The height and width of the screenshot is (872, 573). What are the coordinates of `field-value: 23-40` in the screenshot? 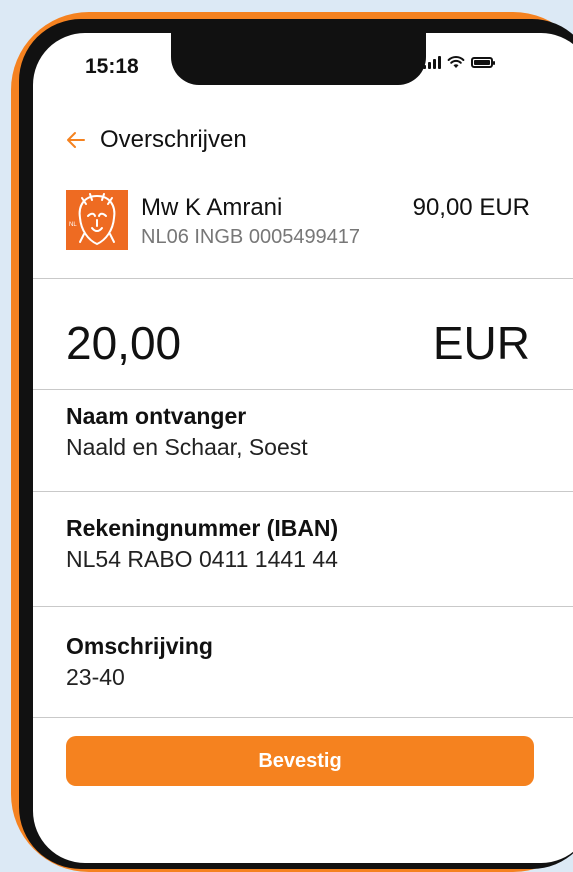 It's located at (95, 677).